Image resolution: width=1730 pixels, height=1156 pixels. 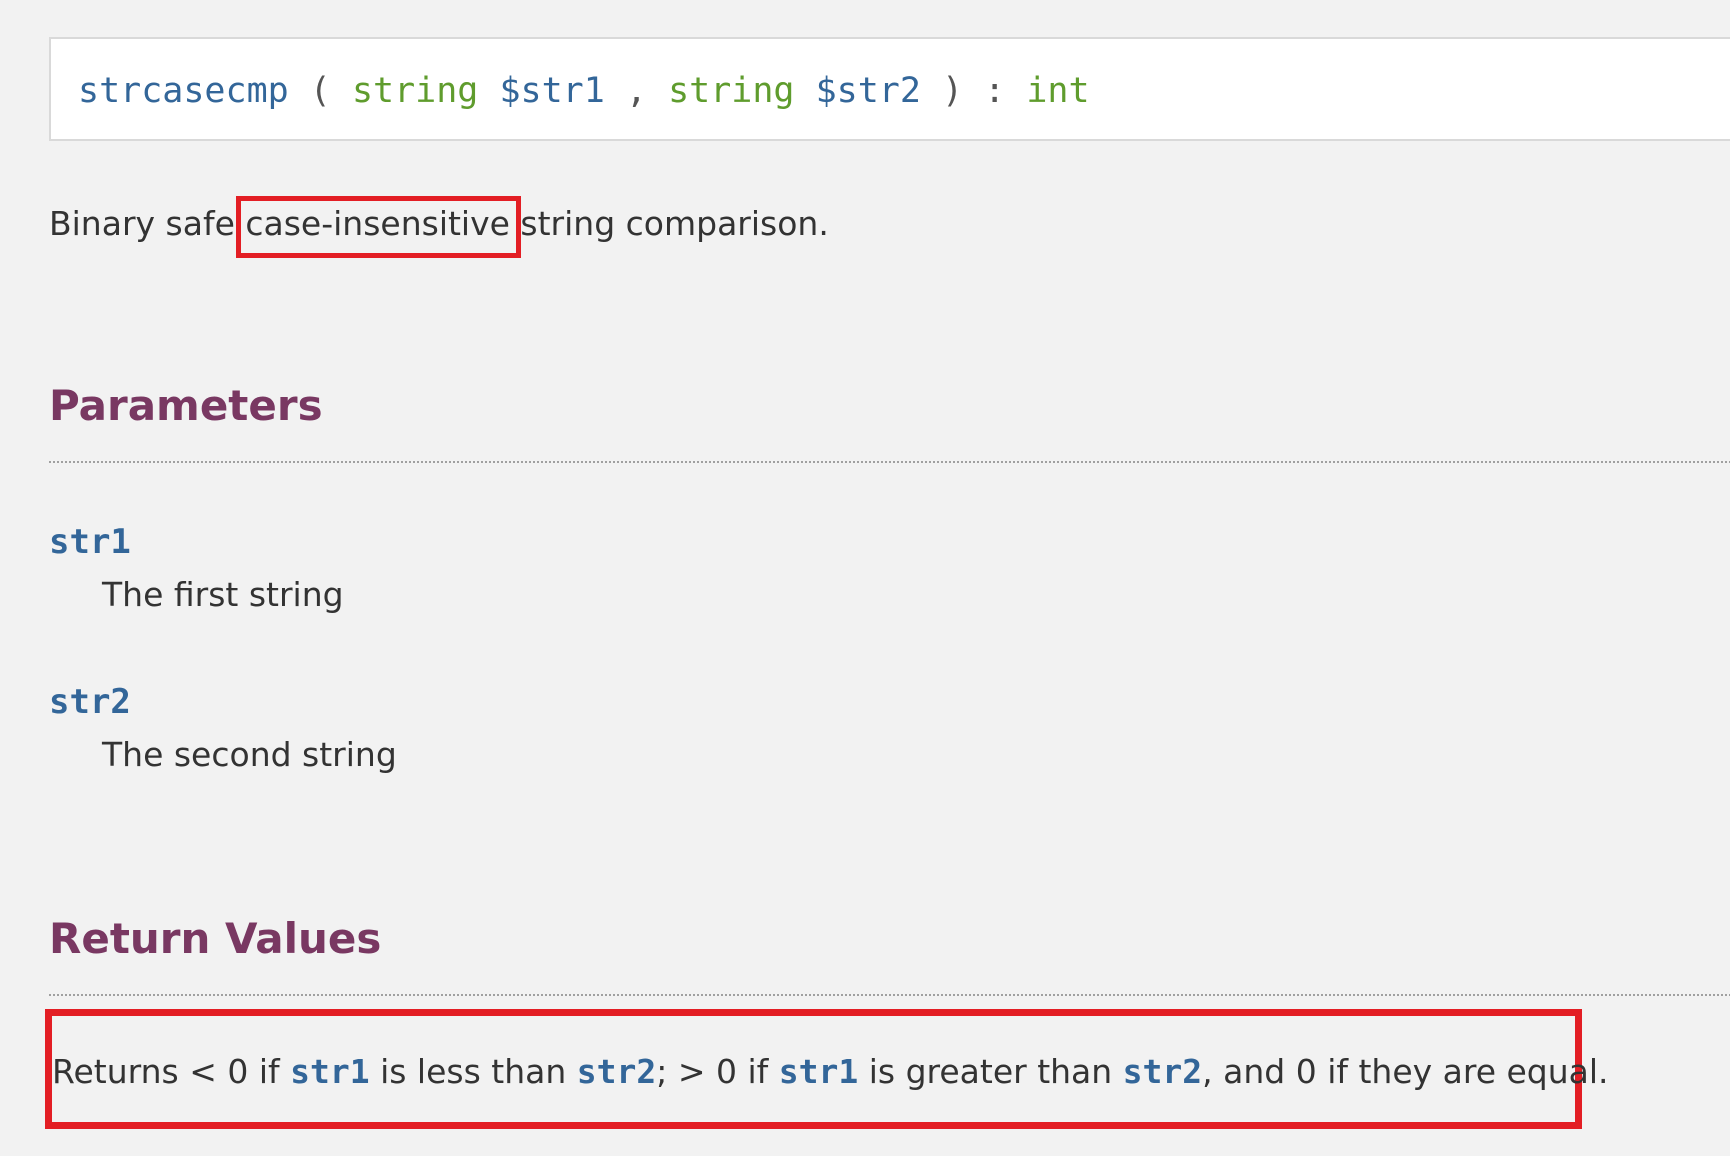 I want to click on function-name: strcasecmp, so click(x=183, y=91).